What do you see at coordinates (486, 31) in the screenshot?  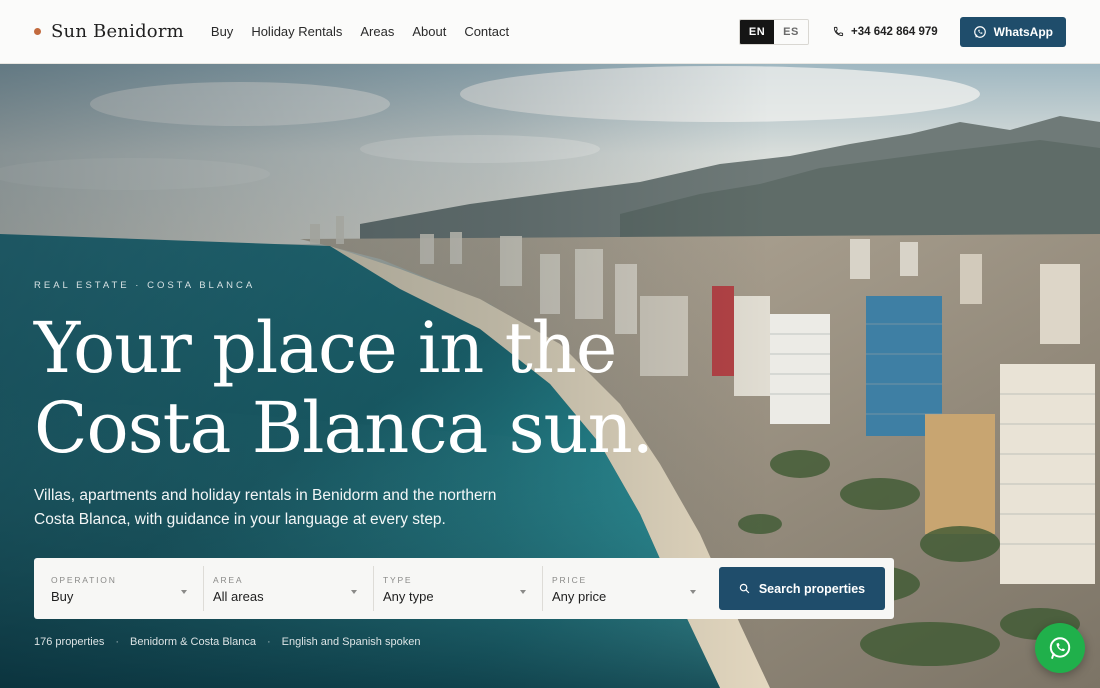 I see `nav-item-contact: Contact` at bounding box center [486, 31].